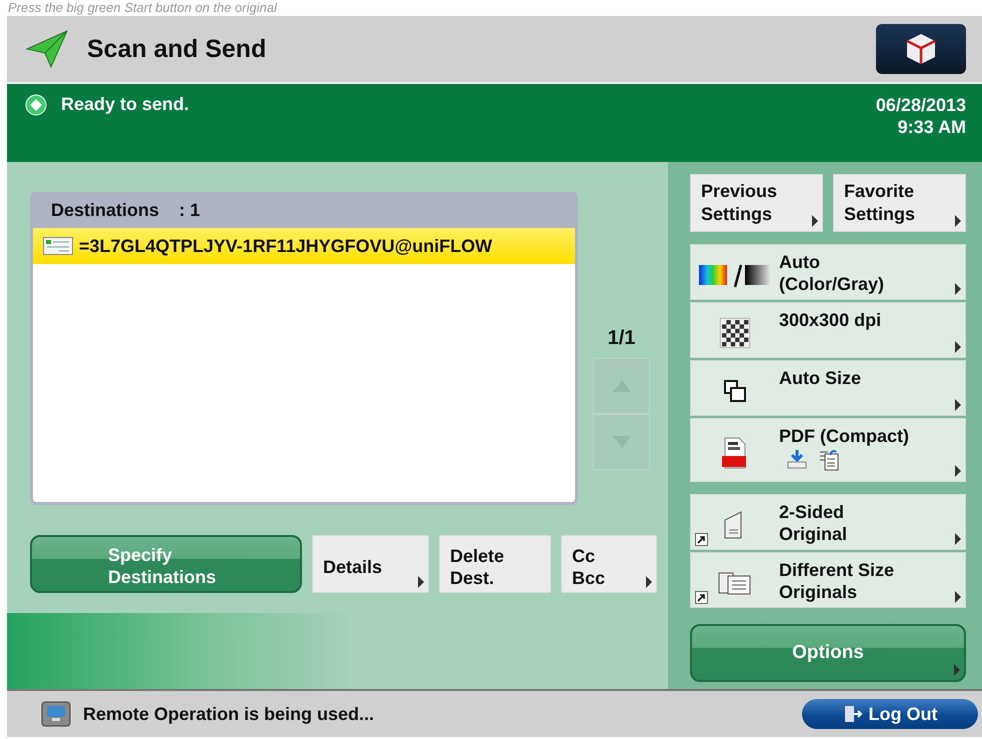  I want to click on setting-button: 300x300 dpi, so click(828, 330).